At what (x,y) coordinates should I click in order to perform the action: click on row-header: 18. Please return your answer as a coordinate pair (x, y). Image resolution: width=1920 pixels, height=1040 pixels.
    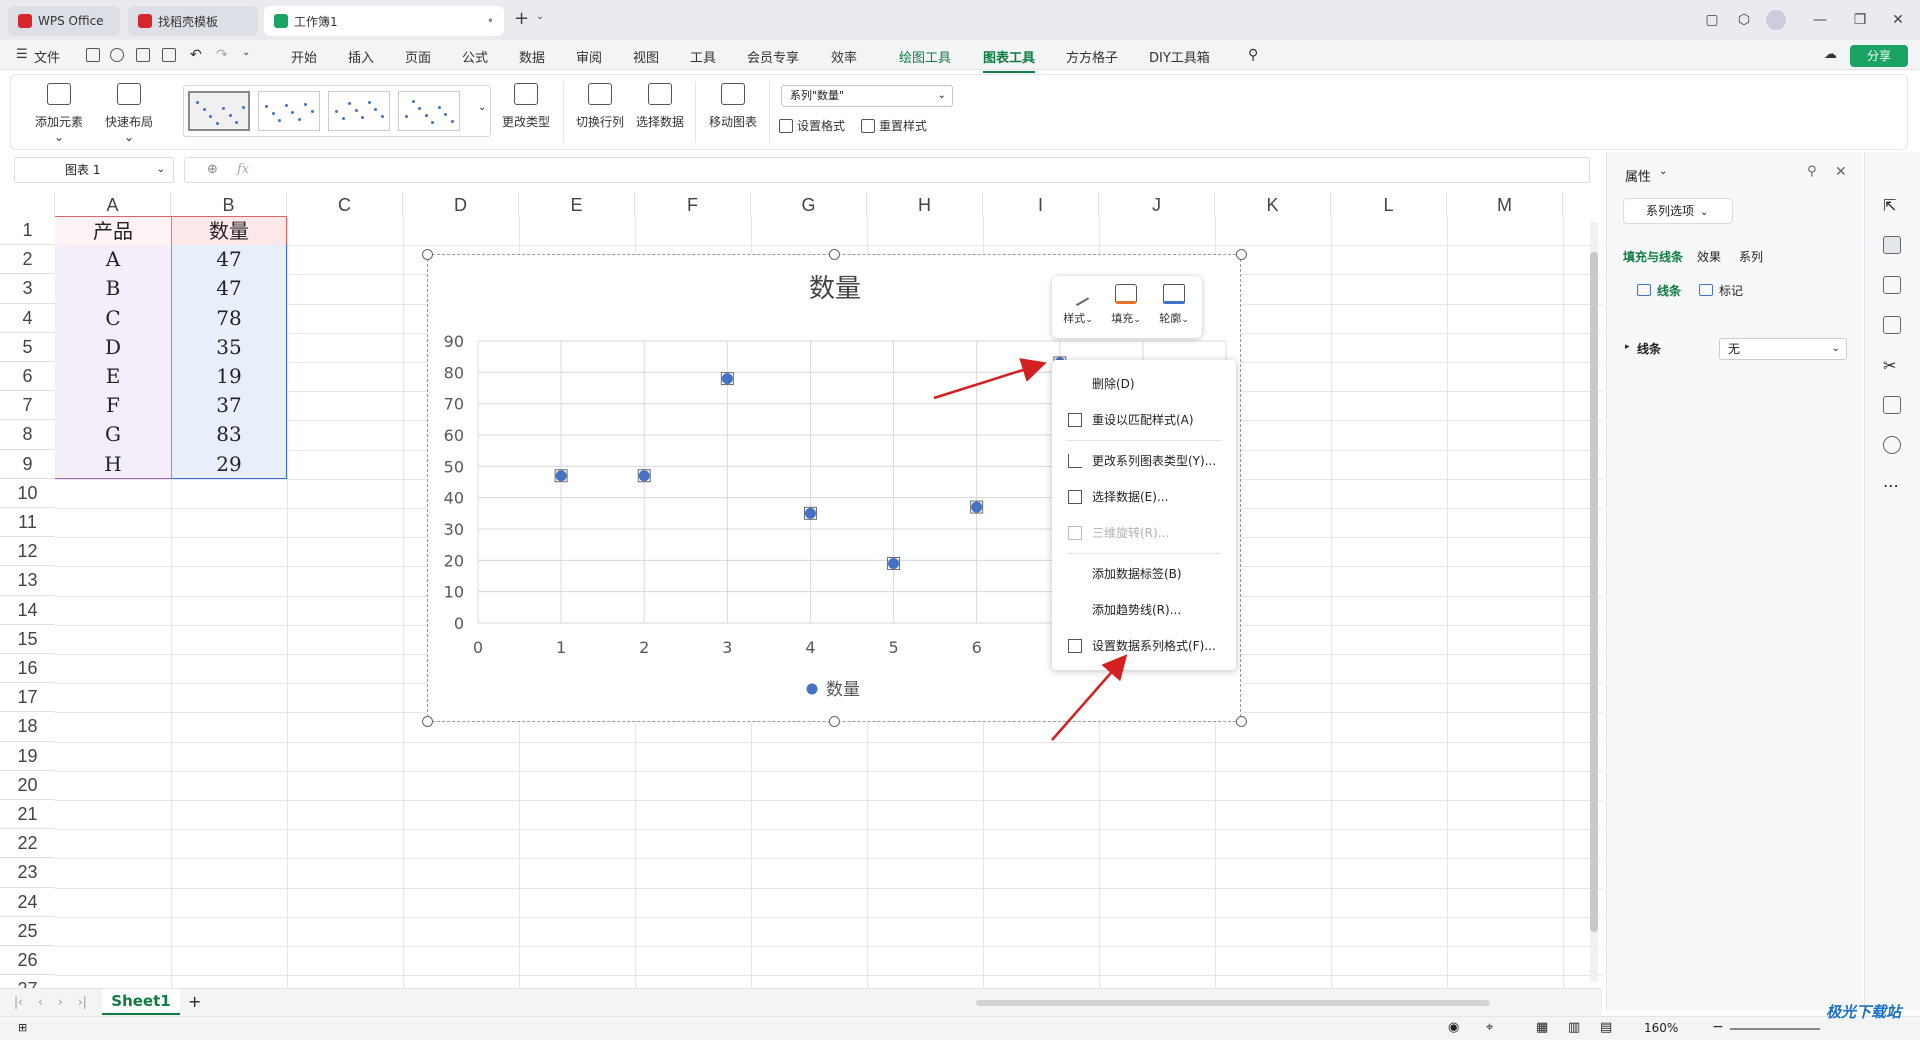
    Looking at the image, I should click on (27, 727).